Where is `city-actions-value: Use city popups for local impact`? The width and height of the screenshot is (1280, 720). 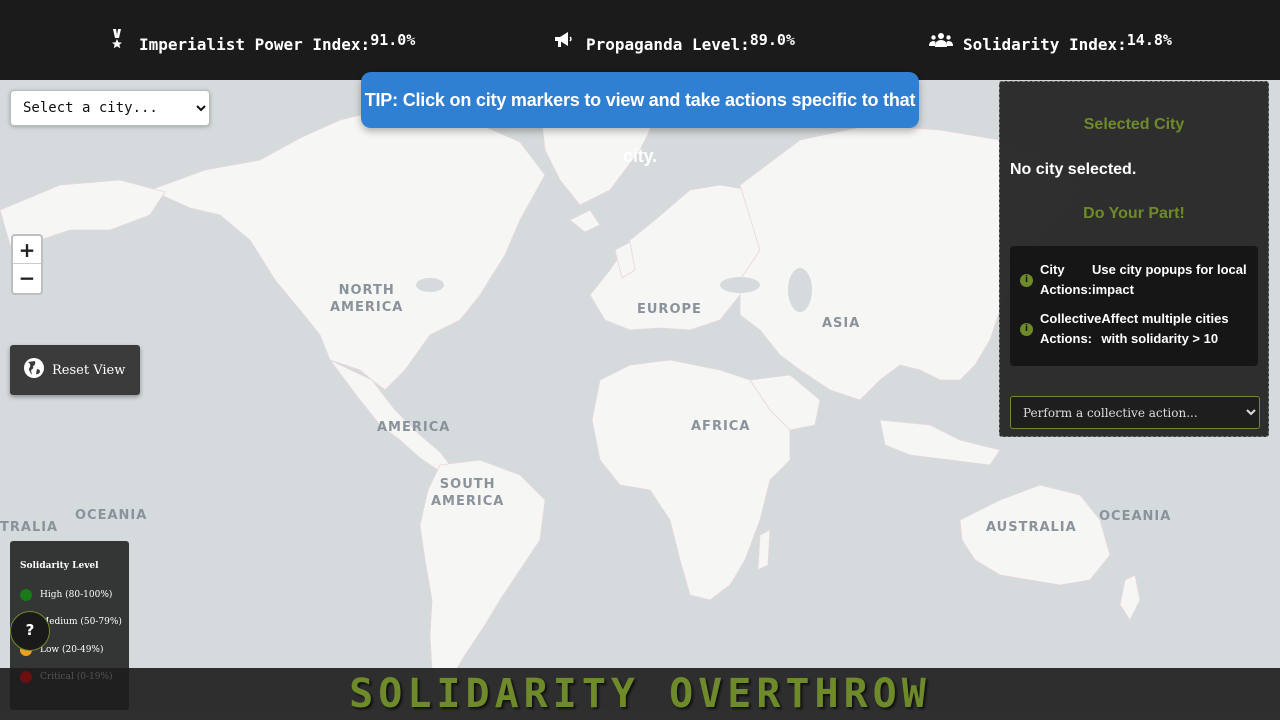
city-actions-value: Use city popups for local impact is located at coordinates (1169, 279).